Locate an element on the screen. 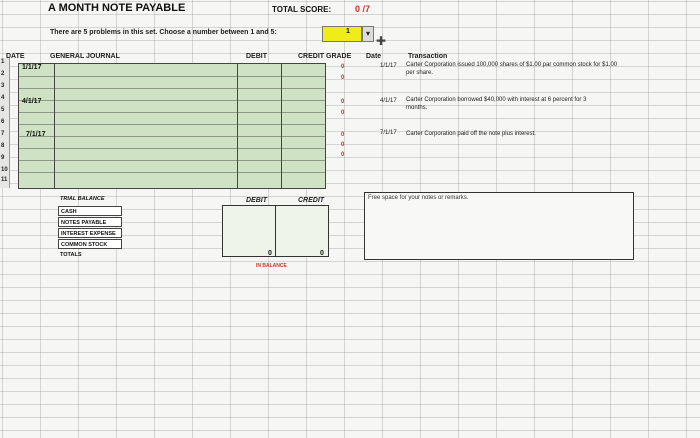 Image resolution: width=700 pixels, height=438 pixels. row-number: 5 is located at coordinates (2, 110).